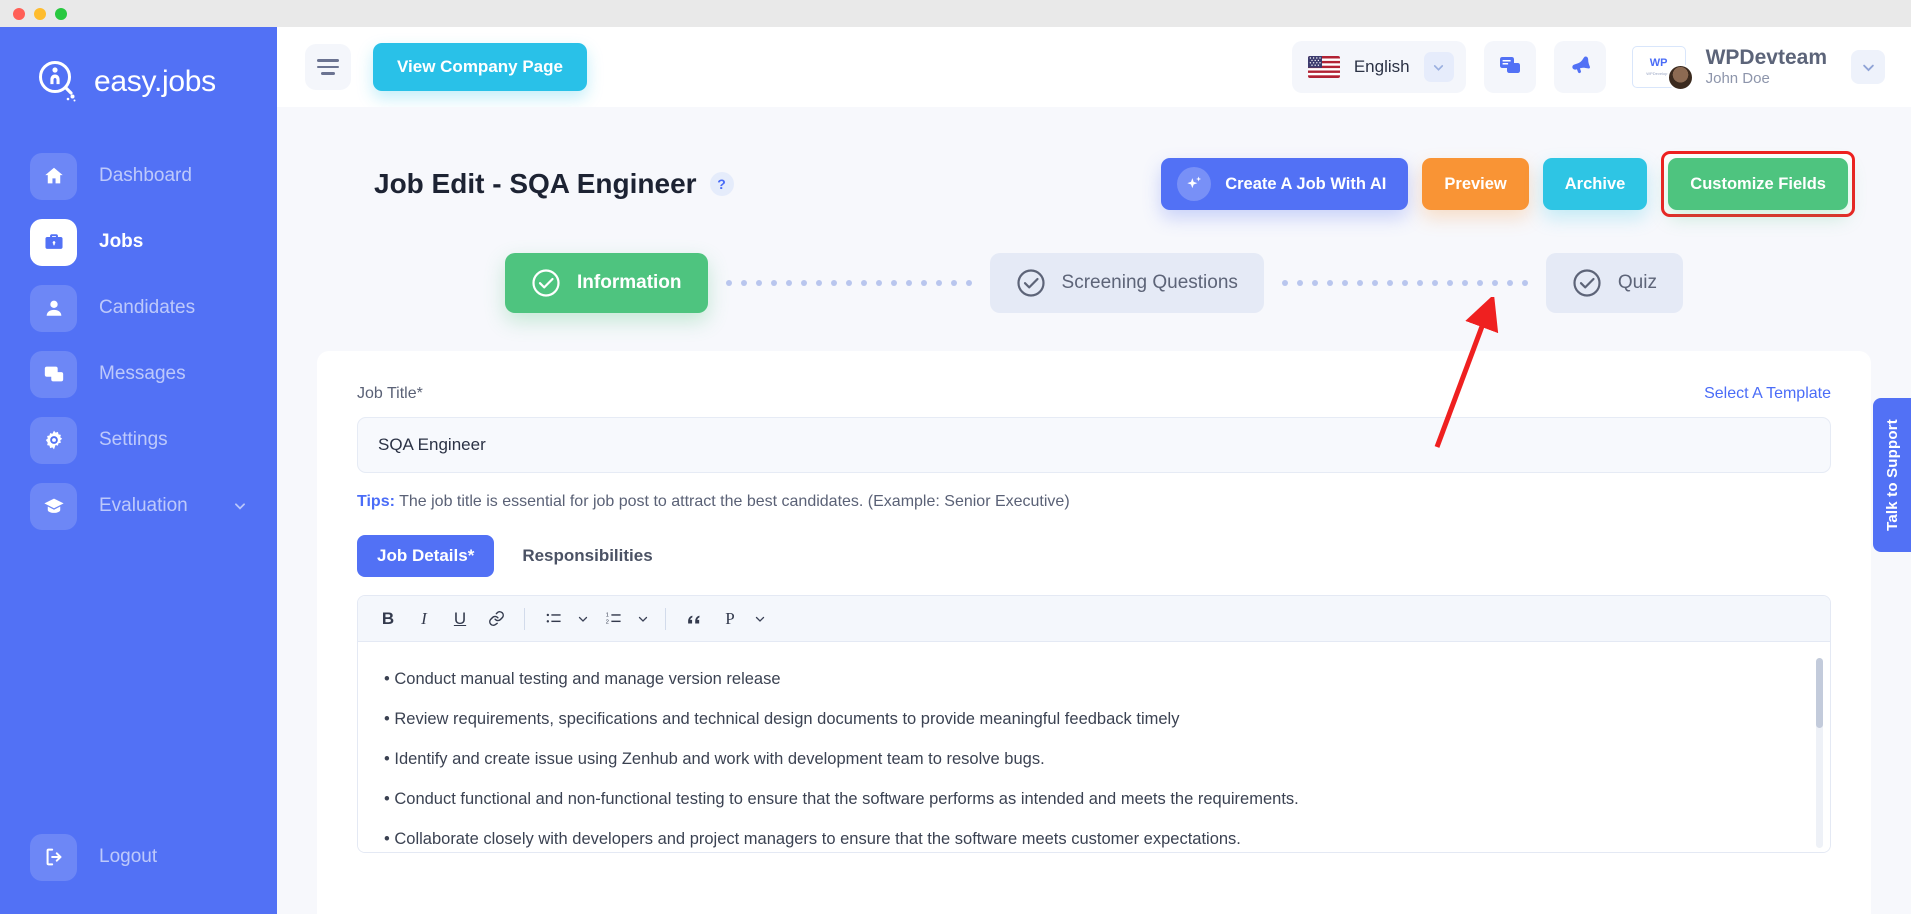 This screenshot has height=914, width=1911. What do you see at coordinates (760, 619) in the screenshot?
I see `paragraph-format-chevron-down-icon` at bounding box center [760, 619].